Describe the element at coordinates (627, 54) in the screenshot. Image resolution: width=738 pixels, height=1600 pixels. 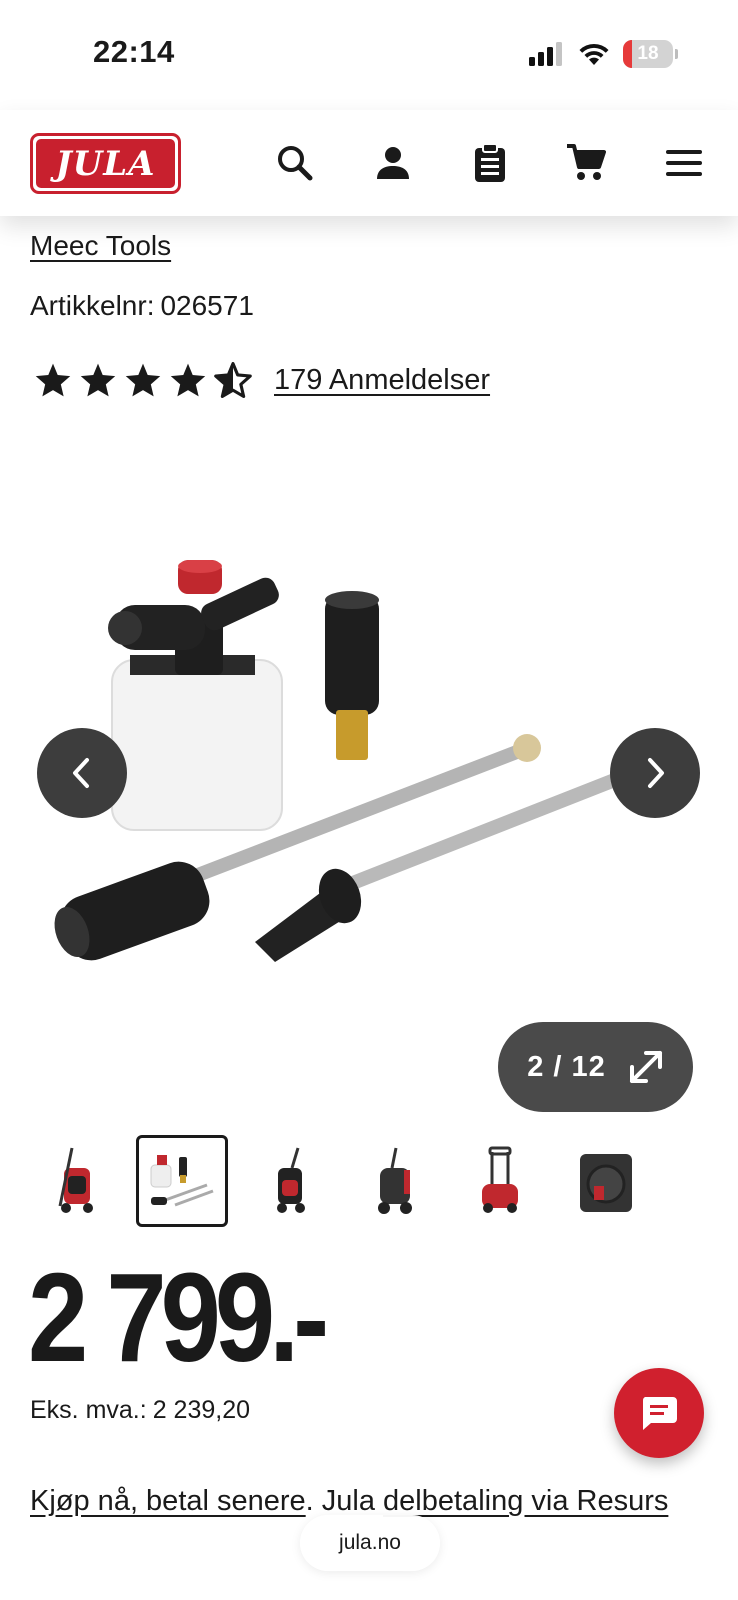
I see `battery-fill` at that location.